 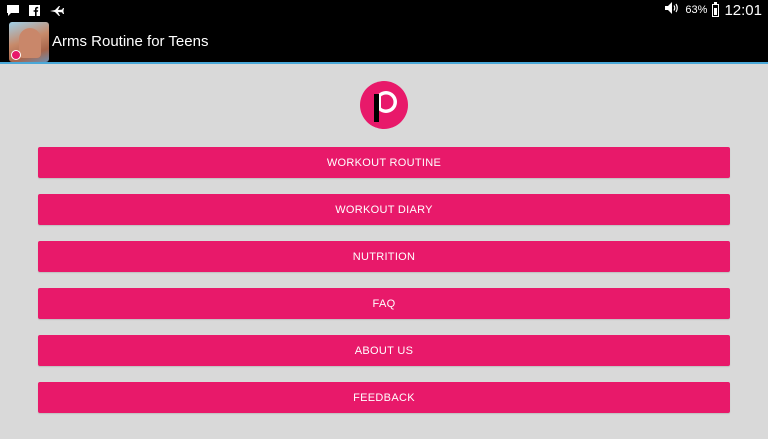 I want to click on clock: 12:01, so click(x=743, y=10).